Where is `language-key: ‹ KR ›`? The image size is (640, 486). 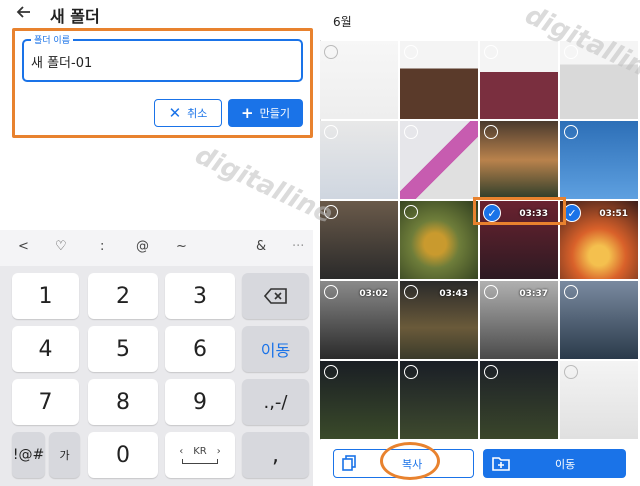 language-key: ‹ KR › is located at coordinates (200, 455).